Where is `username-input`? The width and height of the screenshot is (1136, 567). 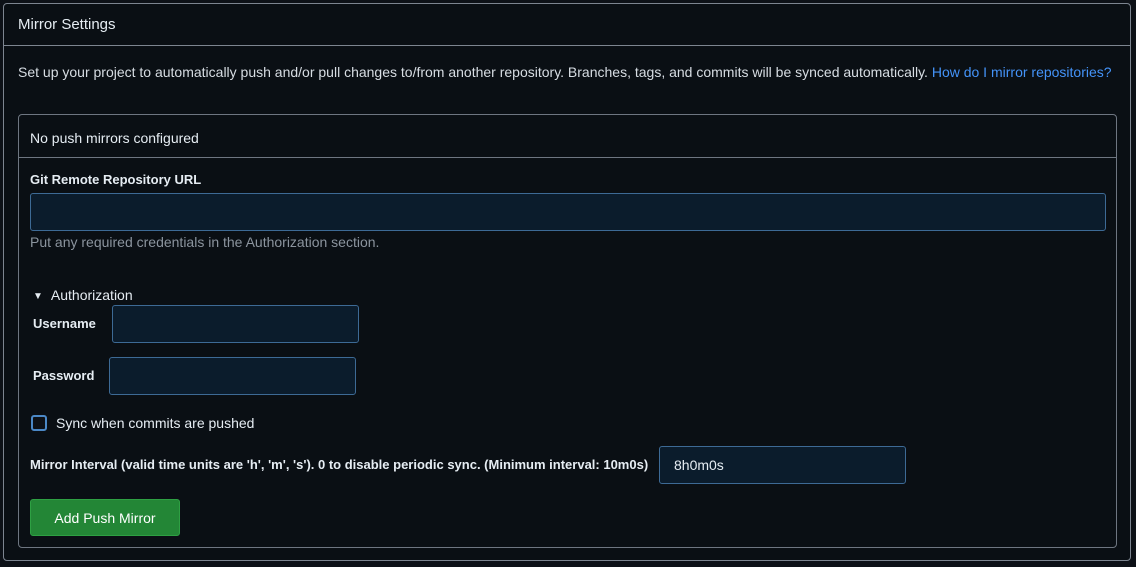
username-input is located at coordinates (235, 324).